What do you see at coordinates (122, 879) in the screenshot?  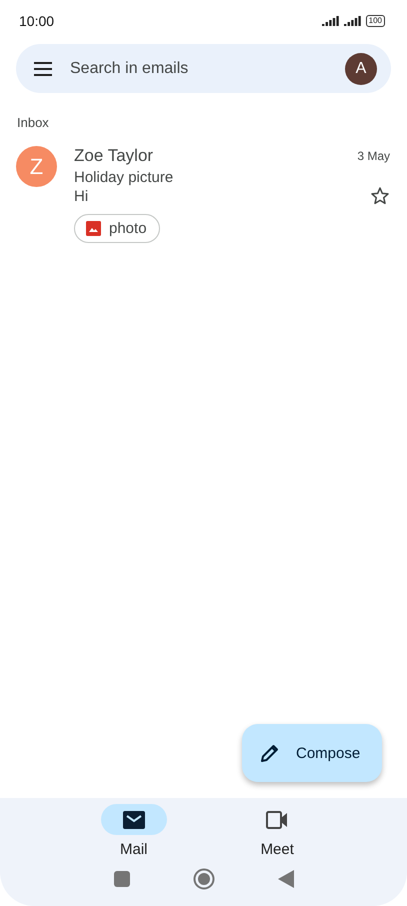 I see `recents-icon` at bounding box center [122, 879].